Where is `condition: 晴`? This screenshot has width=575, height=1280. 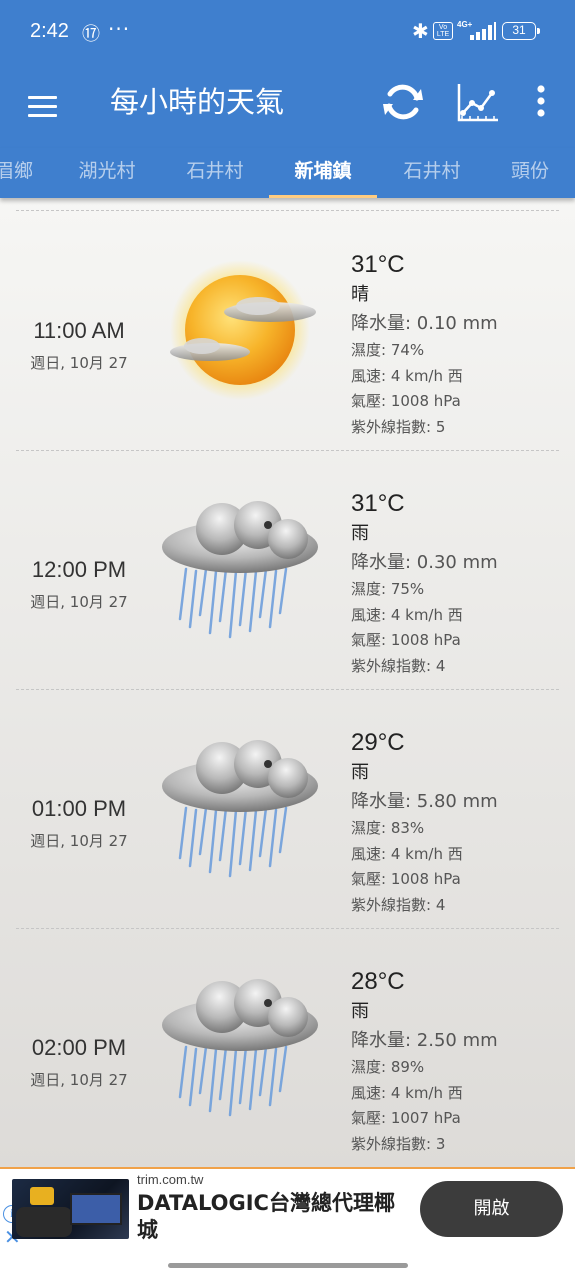
condition: 晴 is located at coordinates (360, 294).